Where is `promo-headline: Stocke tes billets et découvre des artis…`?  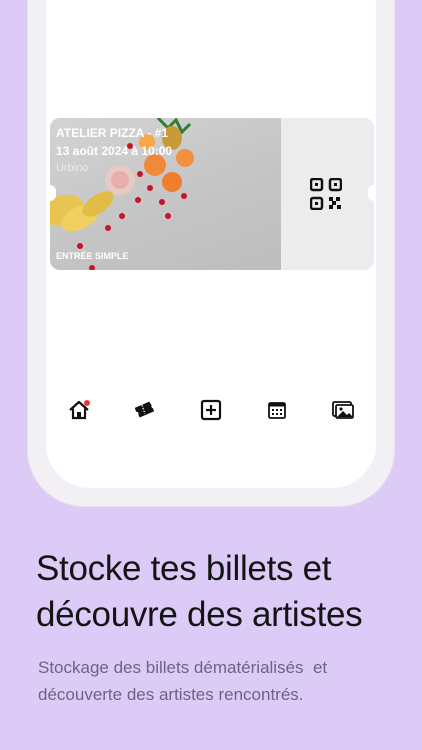
promo-headline: Stocke tes billets et découvre des artis… is located at coordinates (221, 592).